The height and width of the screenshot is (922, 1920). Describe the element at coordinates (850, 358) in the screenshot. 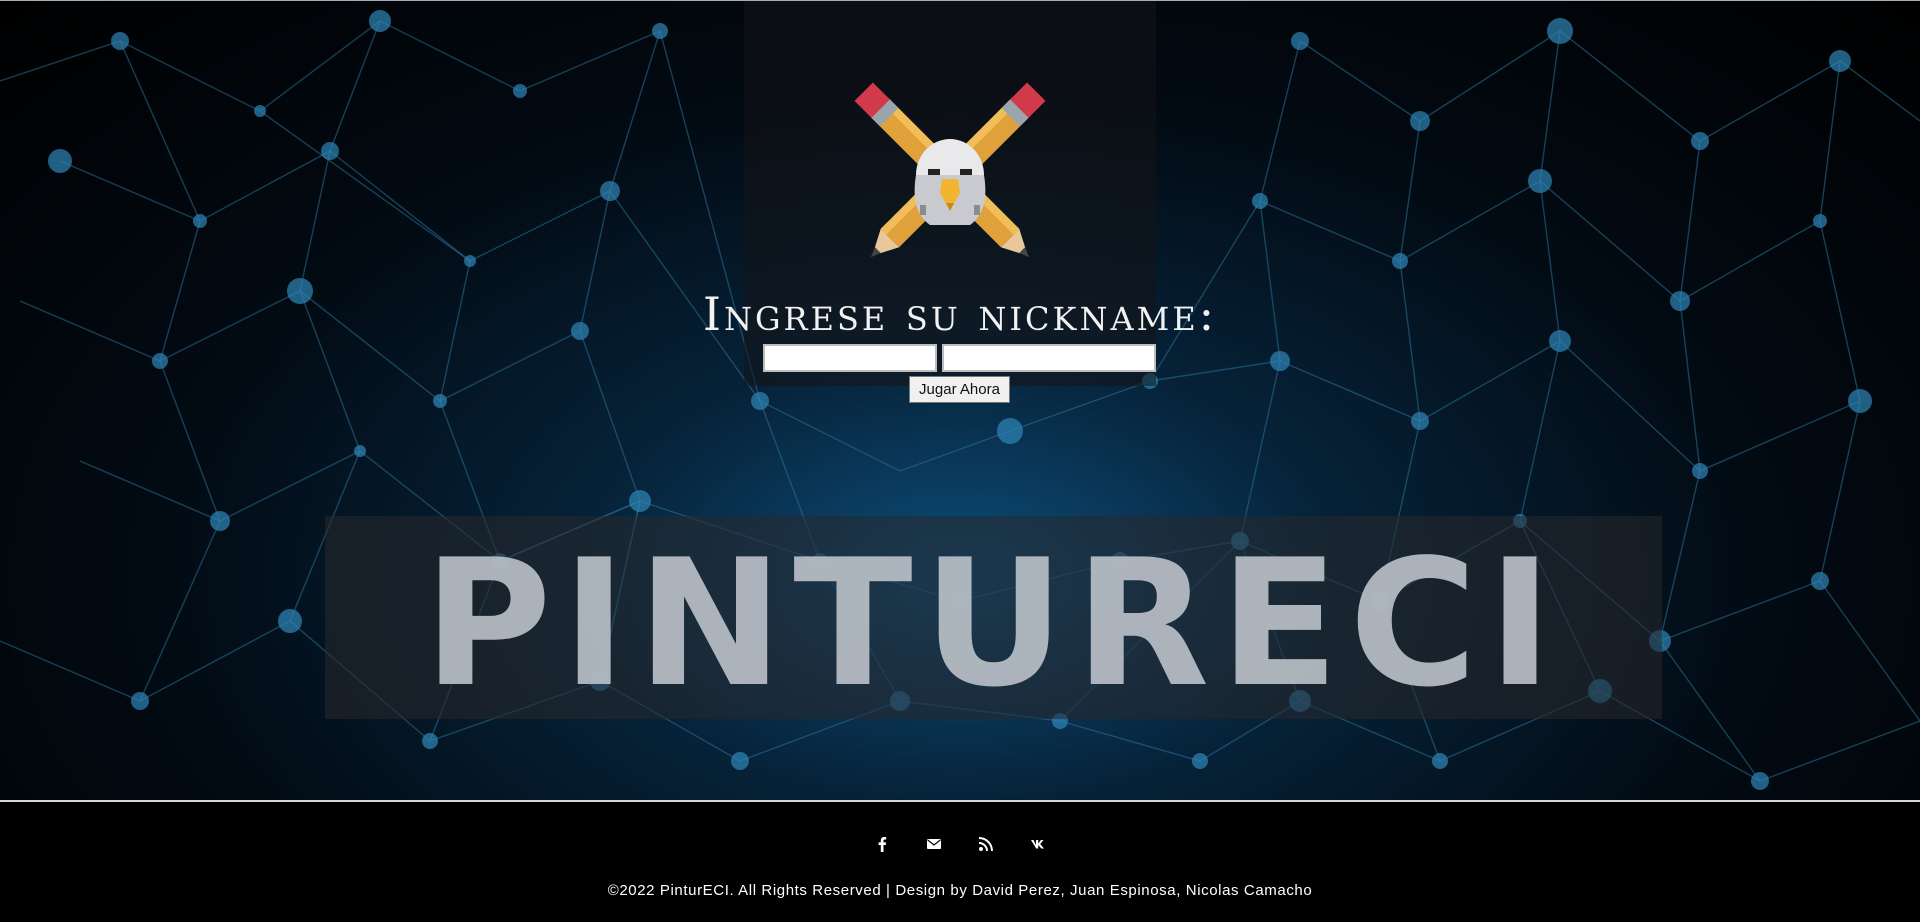

I see `nickname-input` at that location.